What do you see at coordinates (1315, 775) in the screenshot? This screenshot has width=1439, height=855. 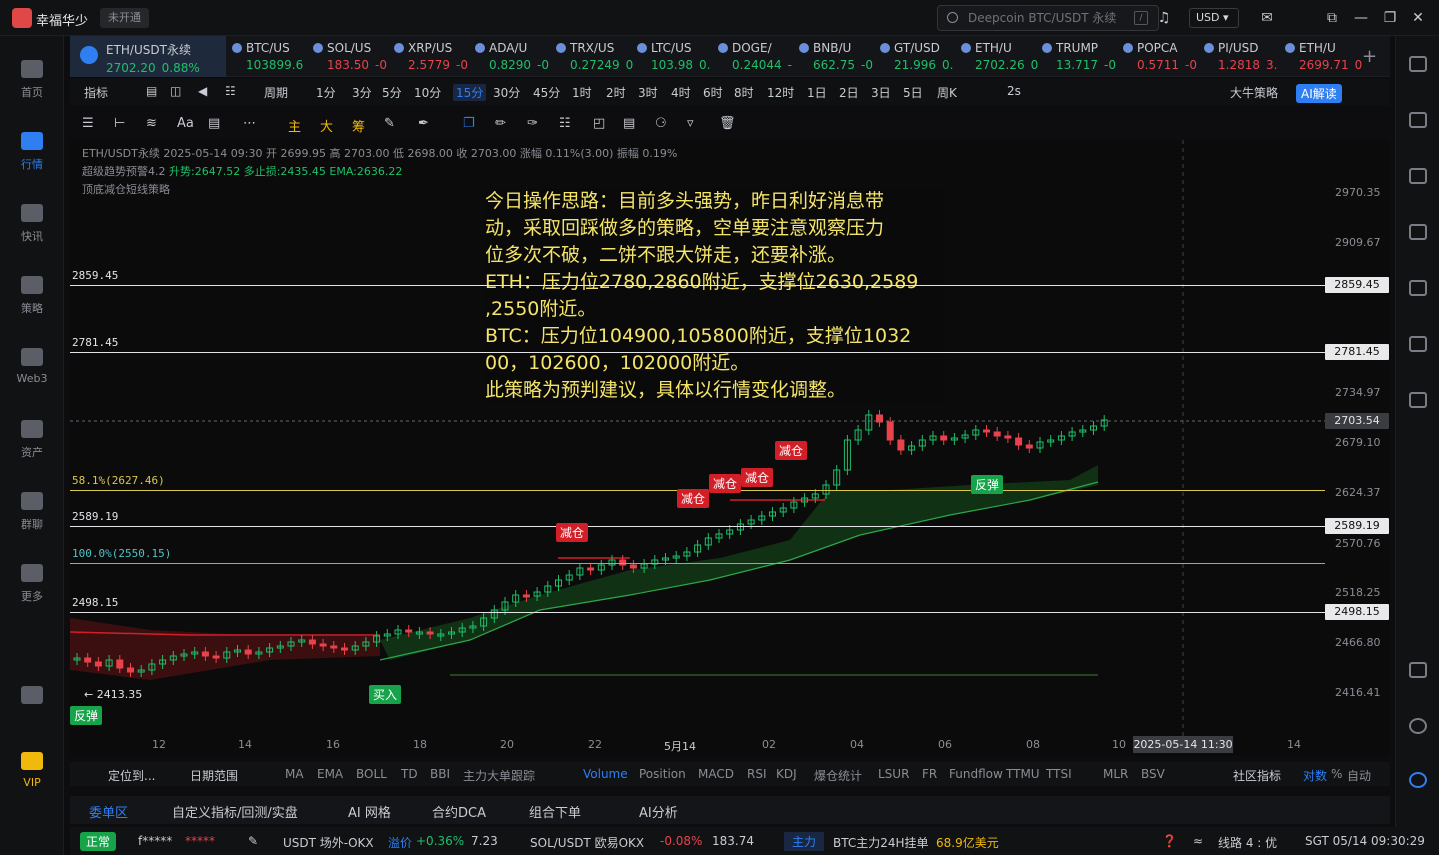 I see `log-scale-toggle: 对数` at bounding box center [1315, 775].